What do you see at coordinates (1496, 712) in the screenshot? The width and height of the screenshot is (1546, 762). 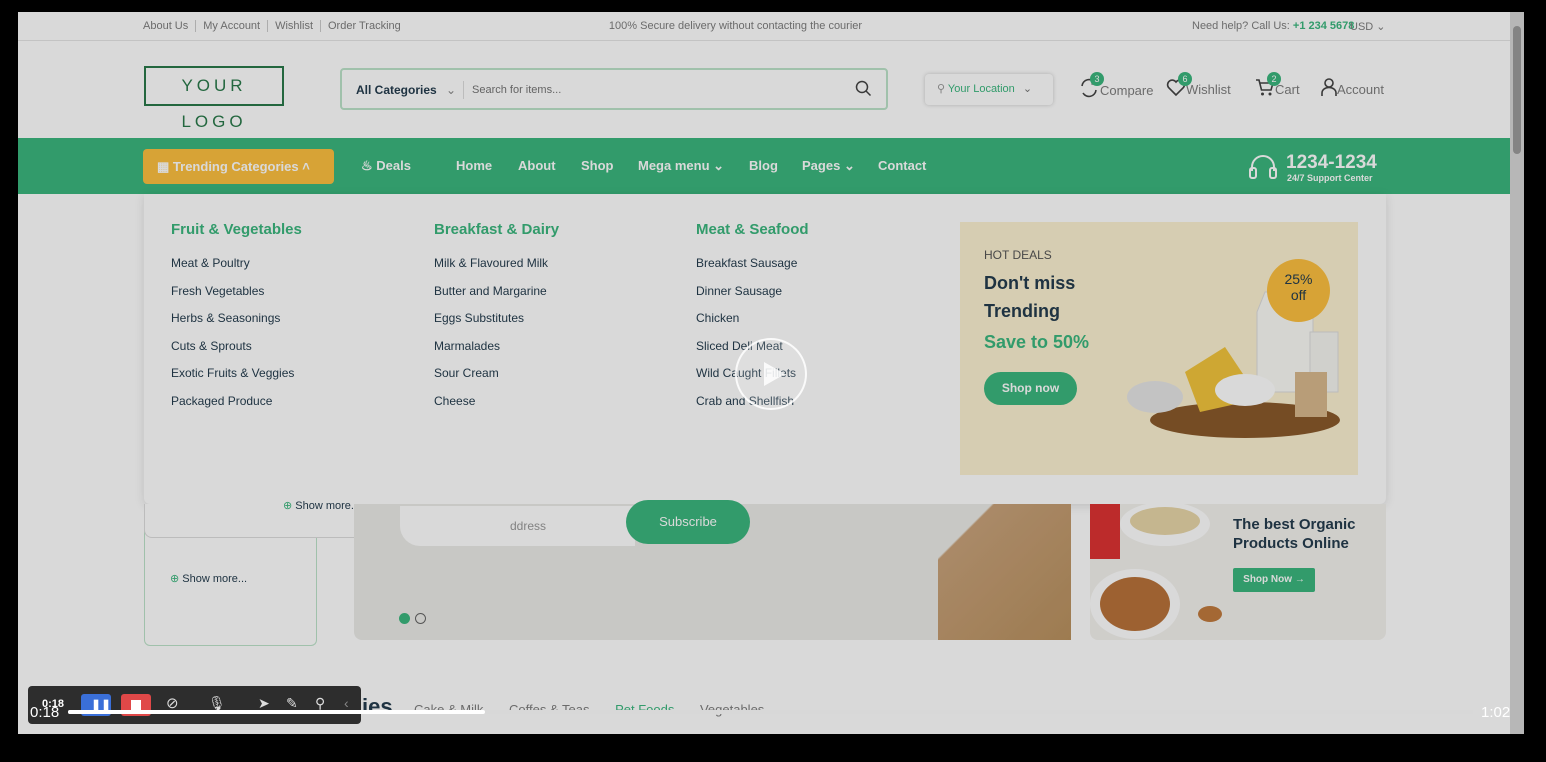 I see `total-time: 1:02` at bounding box center [1496, 712].